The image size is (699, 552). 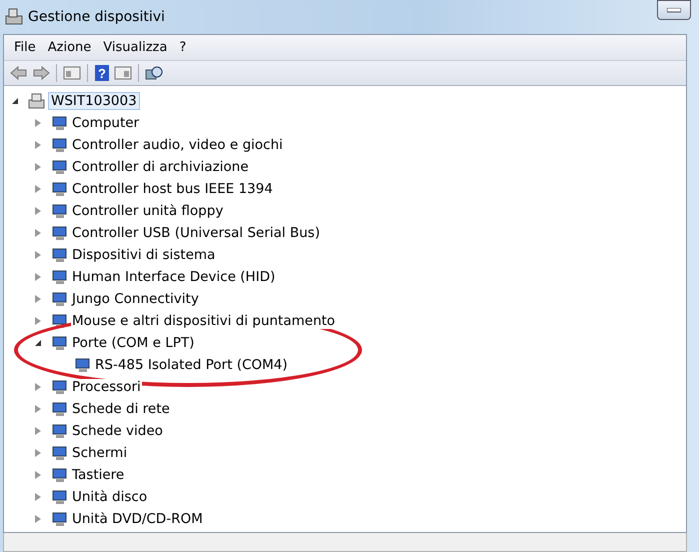 I want to click on window-title: Gestione dispositivi, so click(x=96, y=17).